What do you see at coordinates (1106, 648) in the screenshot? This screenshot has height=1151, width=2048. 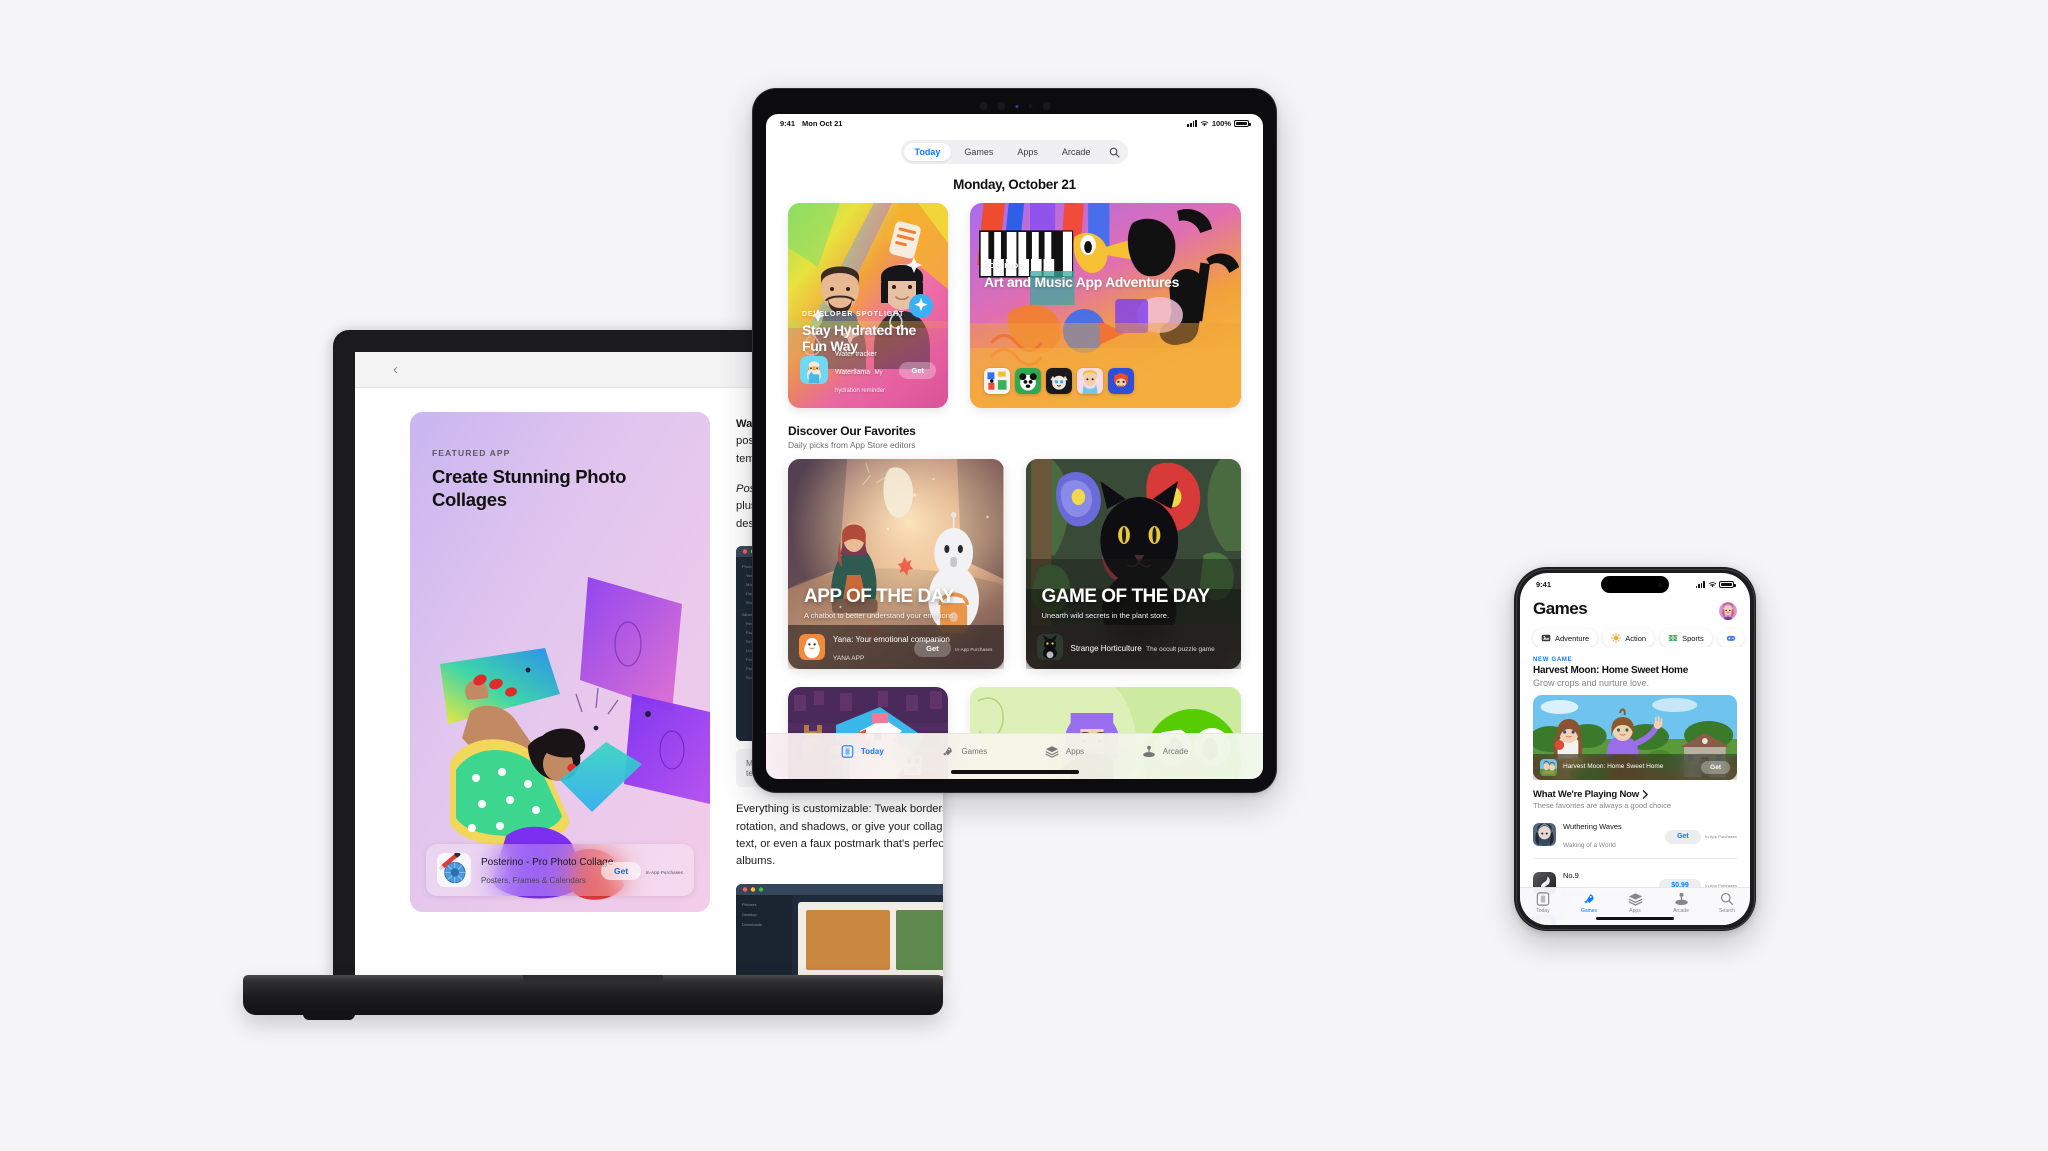 I see `strange-horticulture-name: Strange Horticulture` at bounding box center [1106, 648].